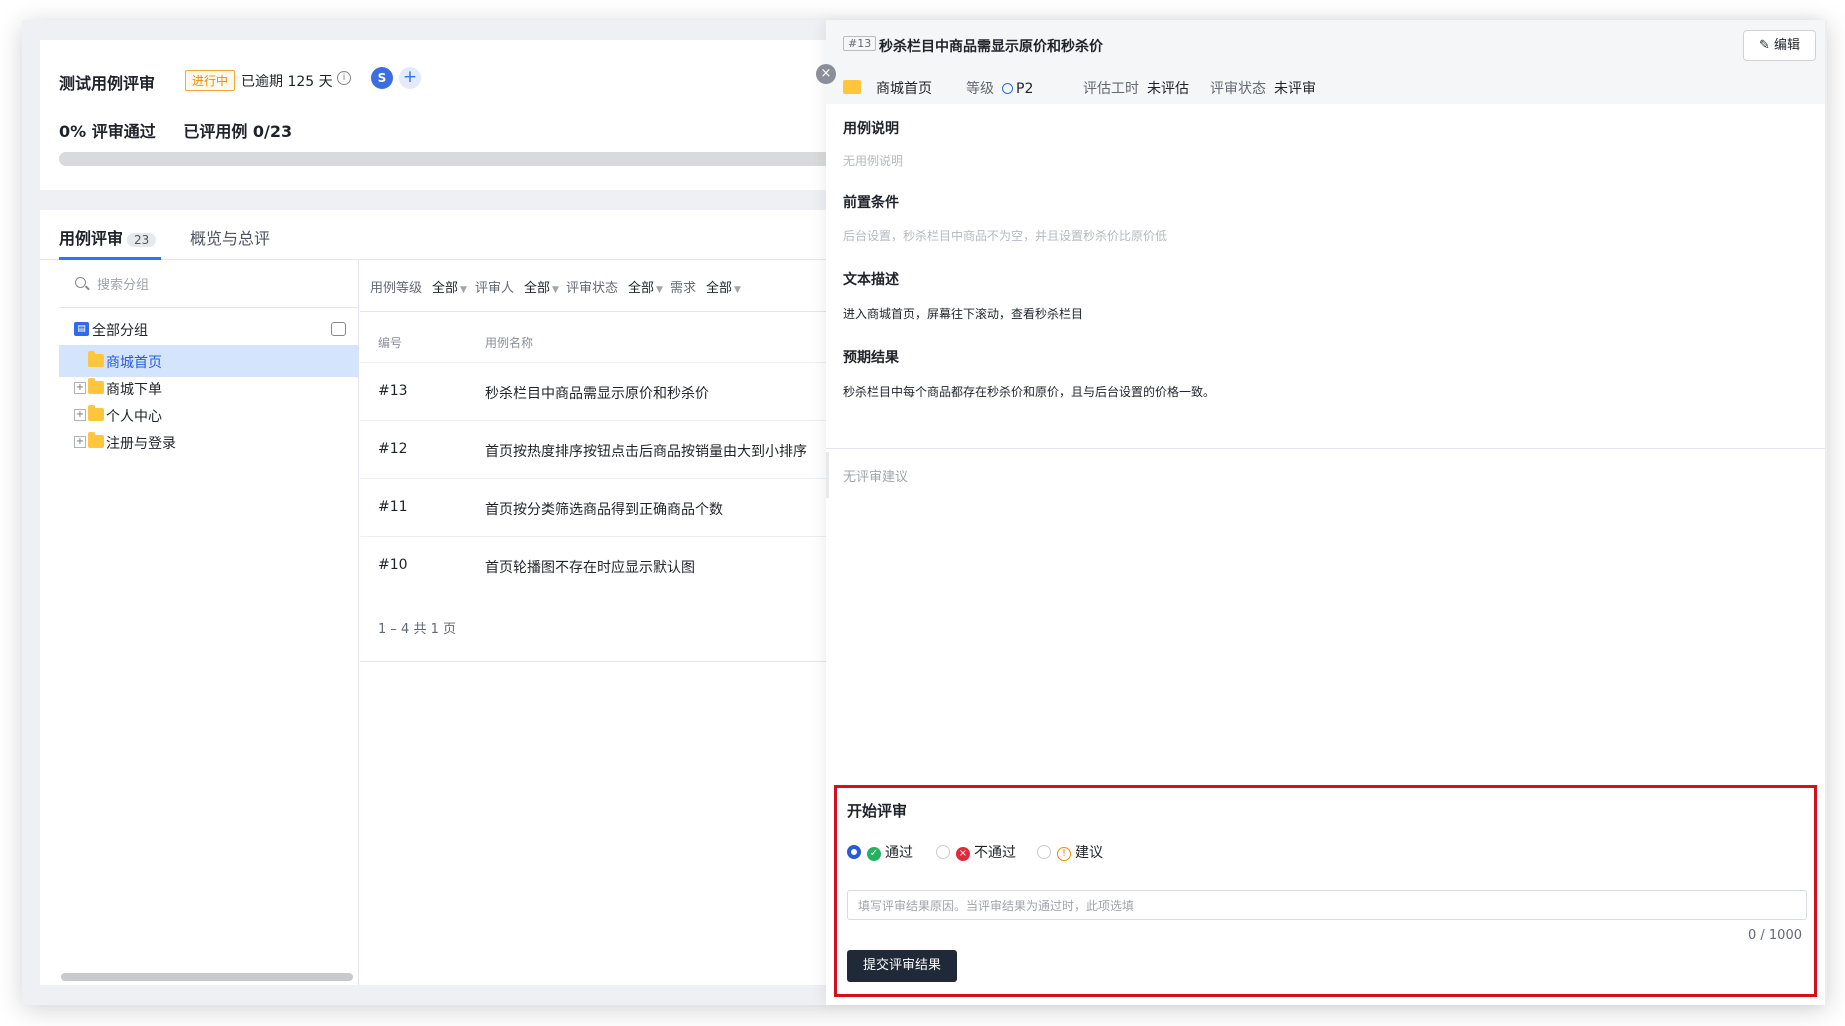  I want to click on pagination: 1 – 4 共 1 页, so click(417, 629).